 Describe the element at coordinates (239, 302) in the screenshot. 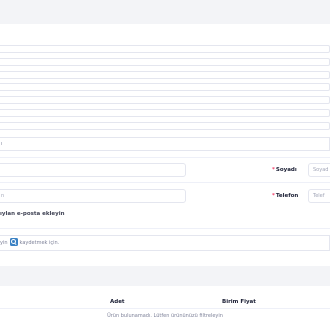

I see `column-header-unit-price: Birim Fiyat` at that location.